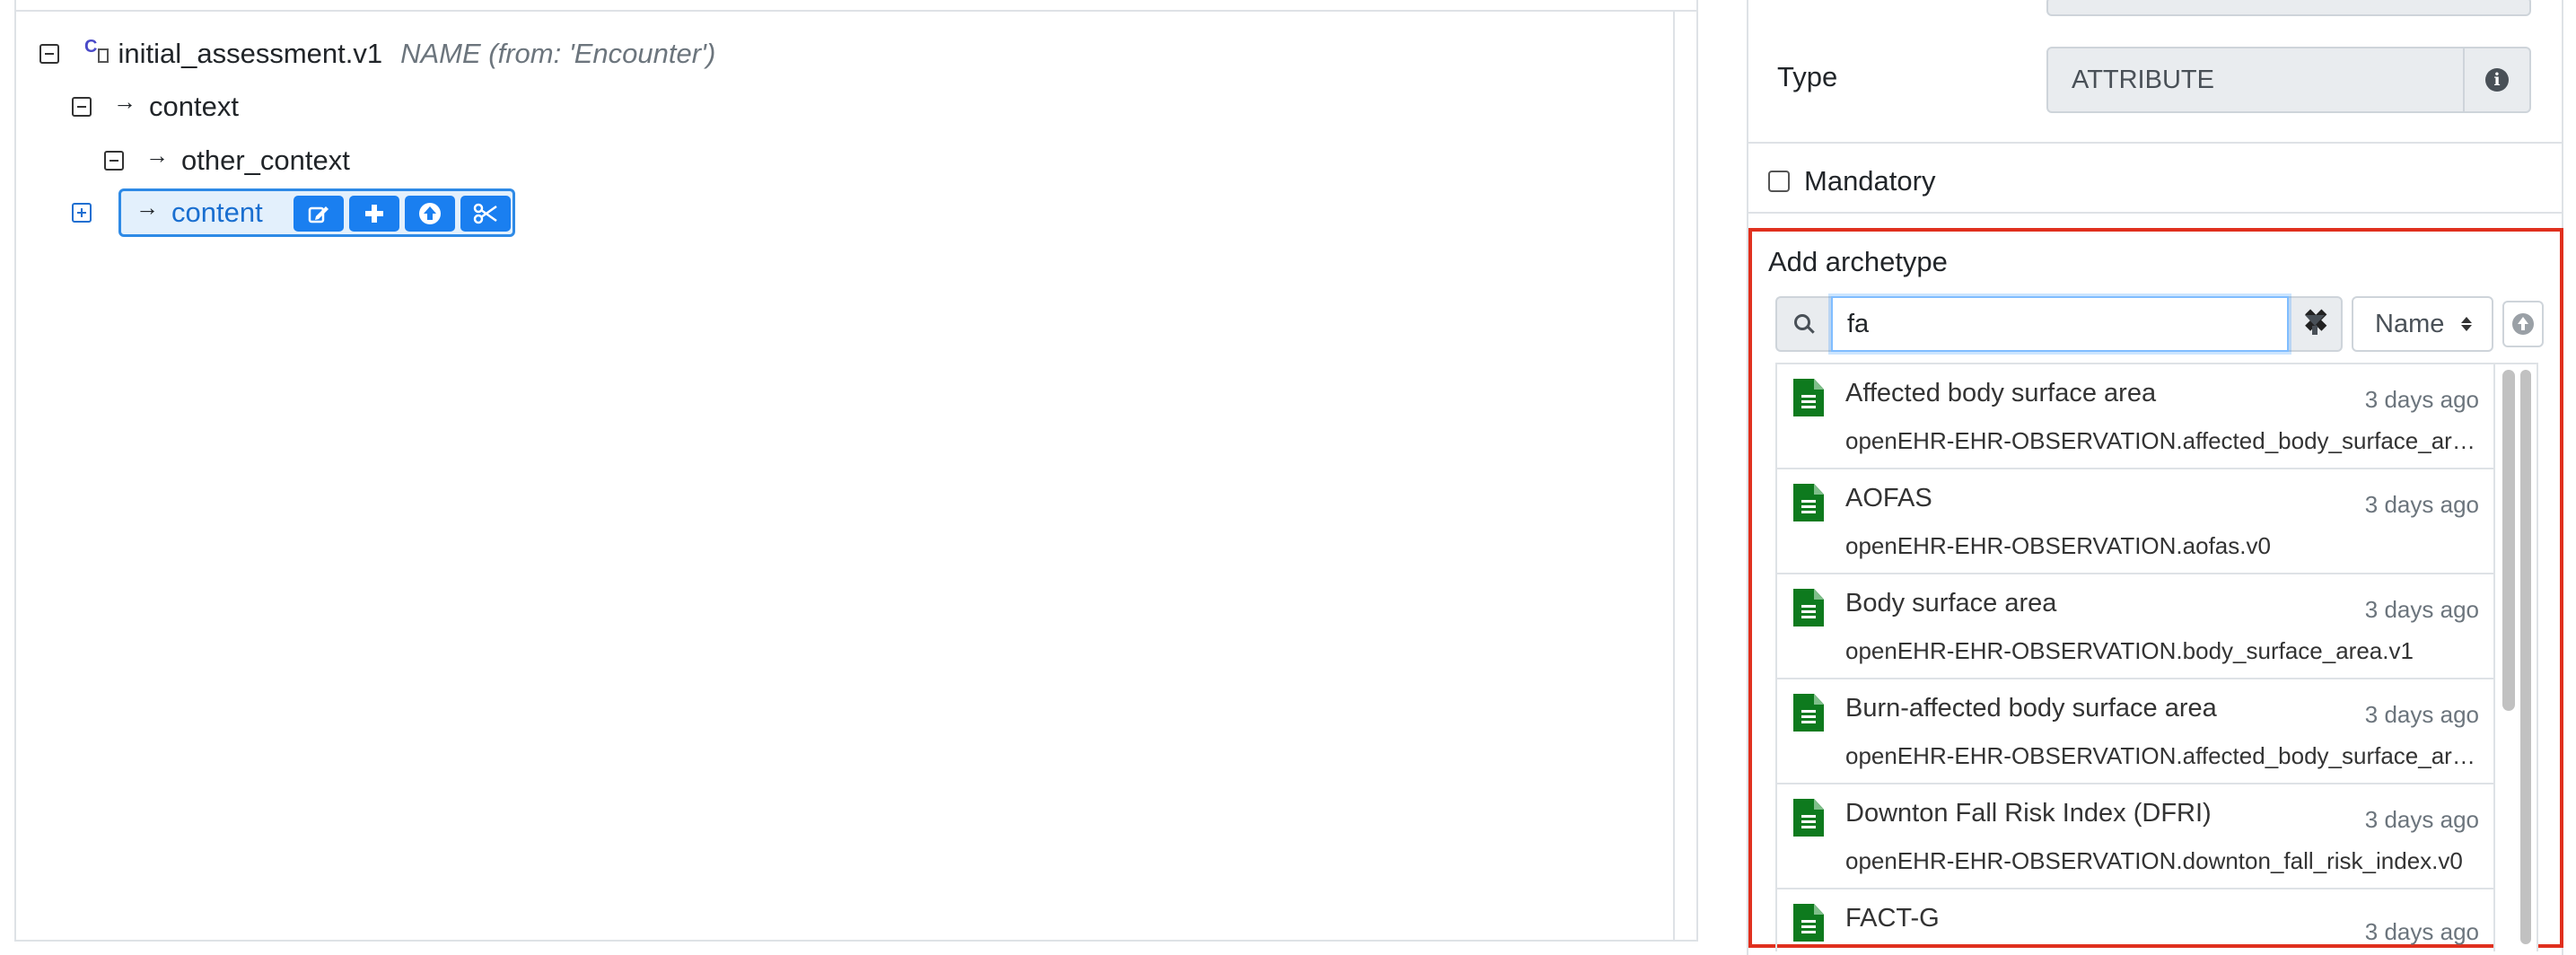 This screenshot has width=2576, height=955. What do you see at coordinates (2466, 324) in the screenshot?
I see `sort-caret-icon` at bounding box center [2466, 324].